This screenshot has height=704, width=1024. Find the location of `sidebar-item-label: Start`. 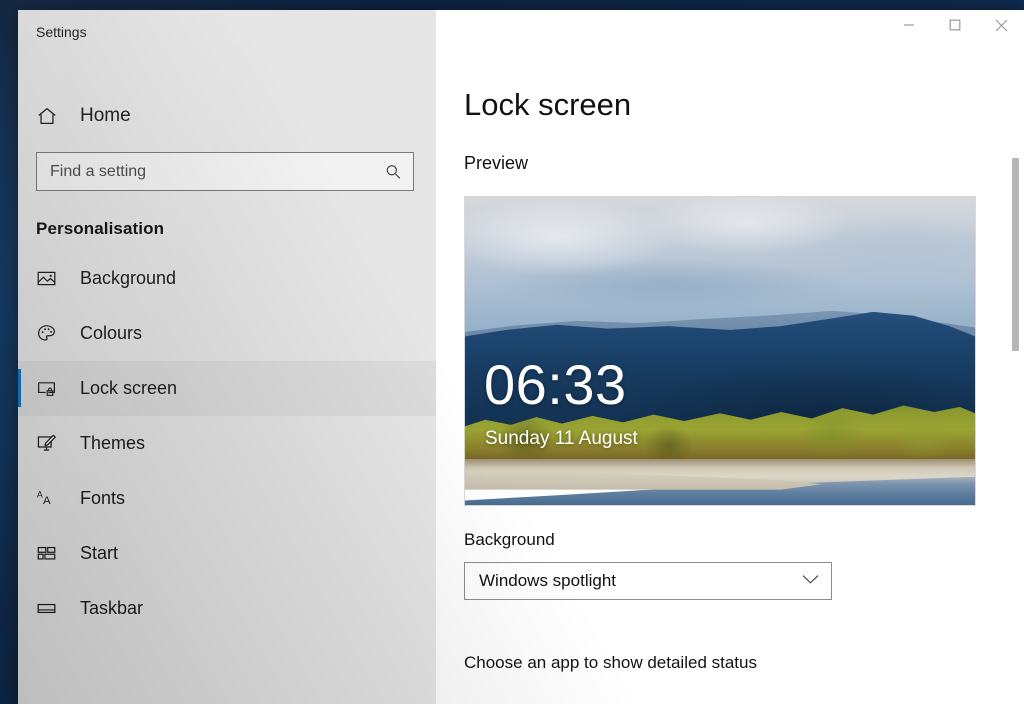

sidebar-item-label: Start is located at coordinates (99, 553).